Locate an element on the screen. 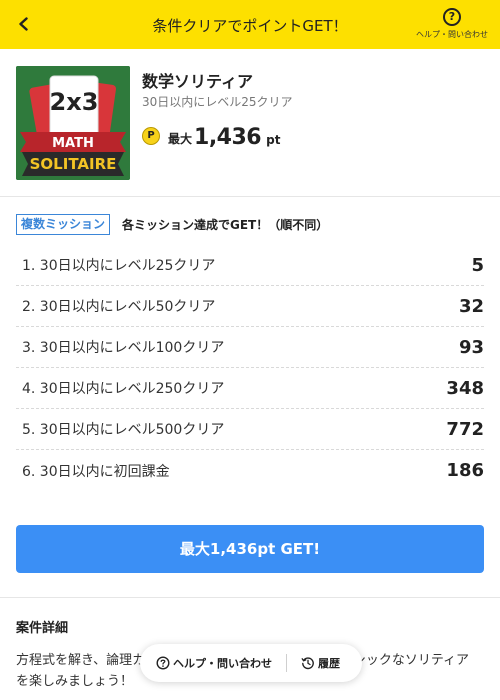  top-header: 条件クリアでポイントGET！ ? ヘルプ・問い合わせ is located at coordinates (250, 24).